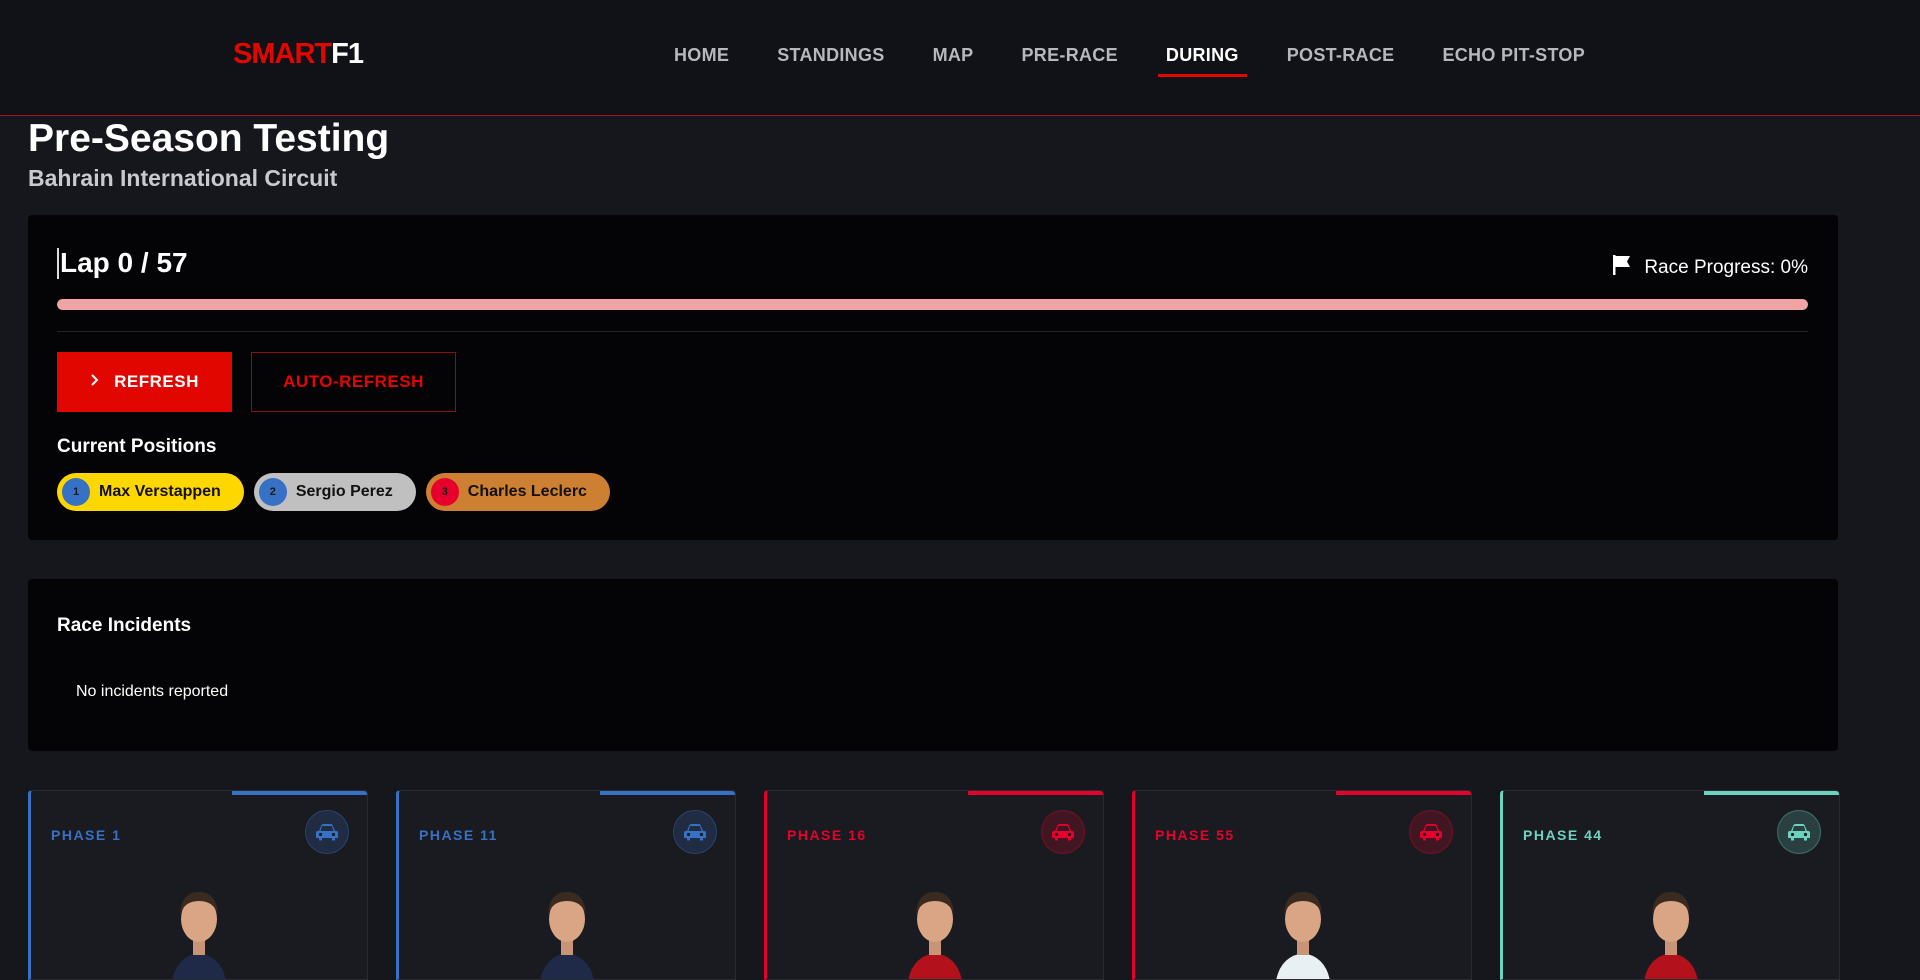  I want to click on phase-card: PHASE 16, so click(934, 885).